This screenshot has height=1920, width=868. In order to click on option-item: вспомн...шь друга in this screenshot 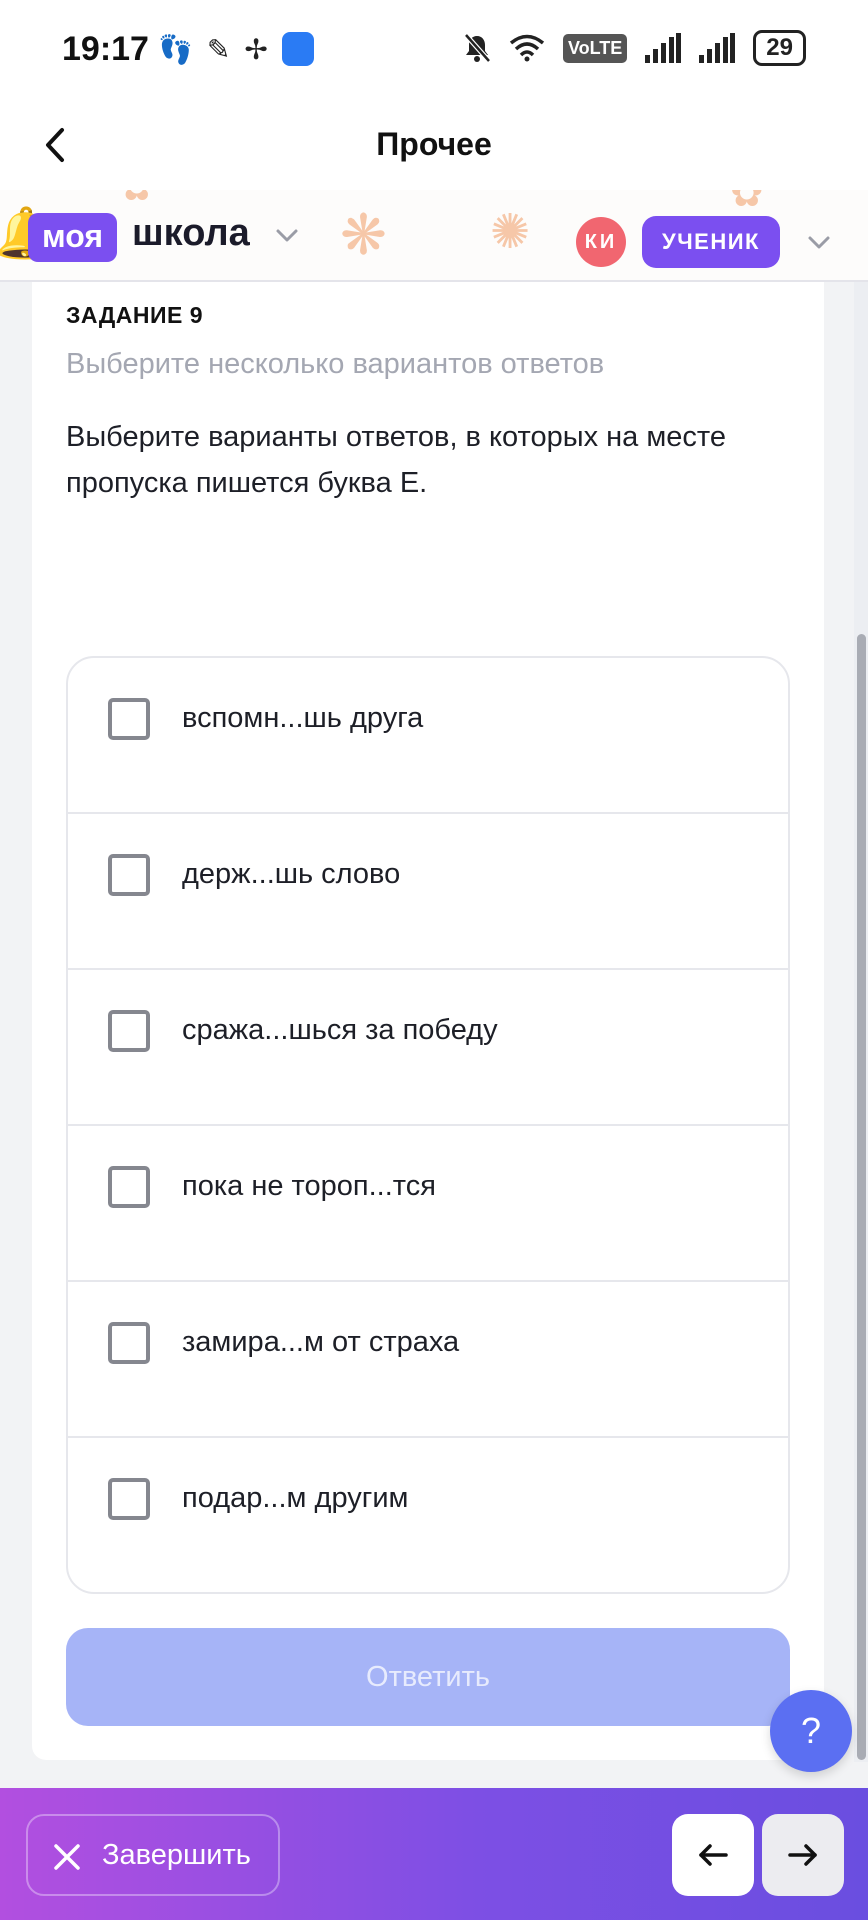, I will do `click(428, 736)`.